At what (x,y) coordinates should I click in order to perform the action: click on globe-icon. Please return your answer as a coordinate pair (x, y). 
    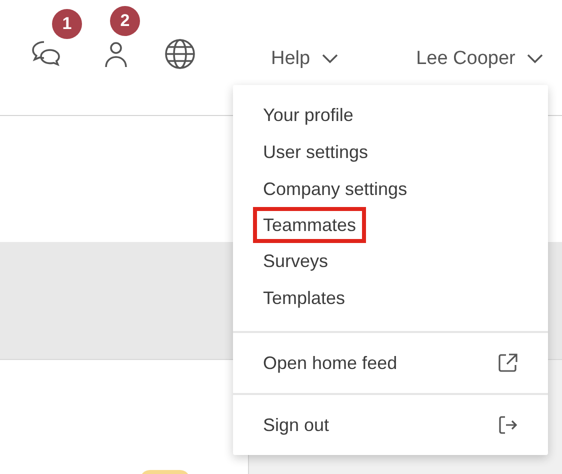
    Looking at the image, I should click on (180, 54).